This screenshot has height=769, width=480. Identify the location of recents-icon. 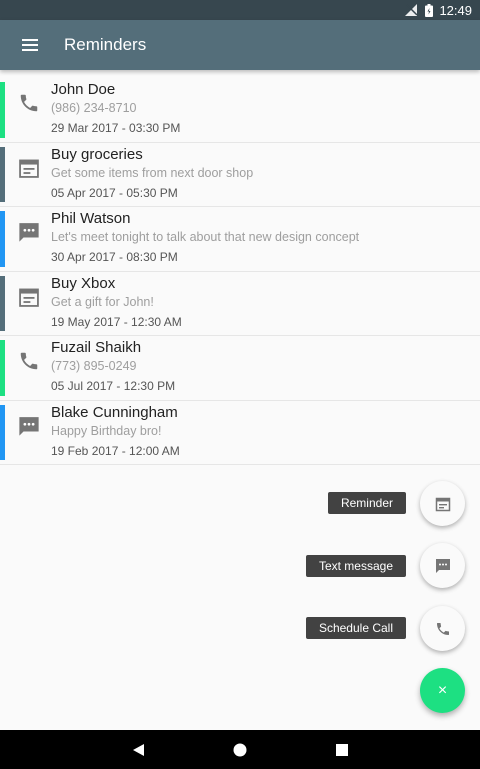
(342, 749).